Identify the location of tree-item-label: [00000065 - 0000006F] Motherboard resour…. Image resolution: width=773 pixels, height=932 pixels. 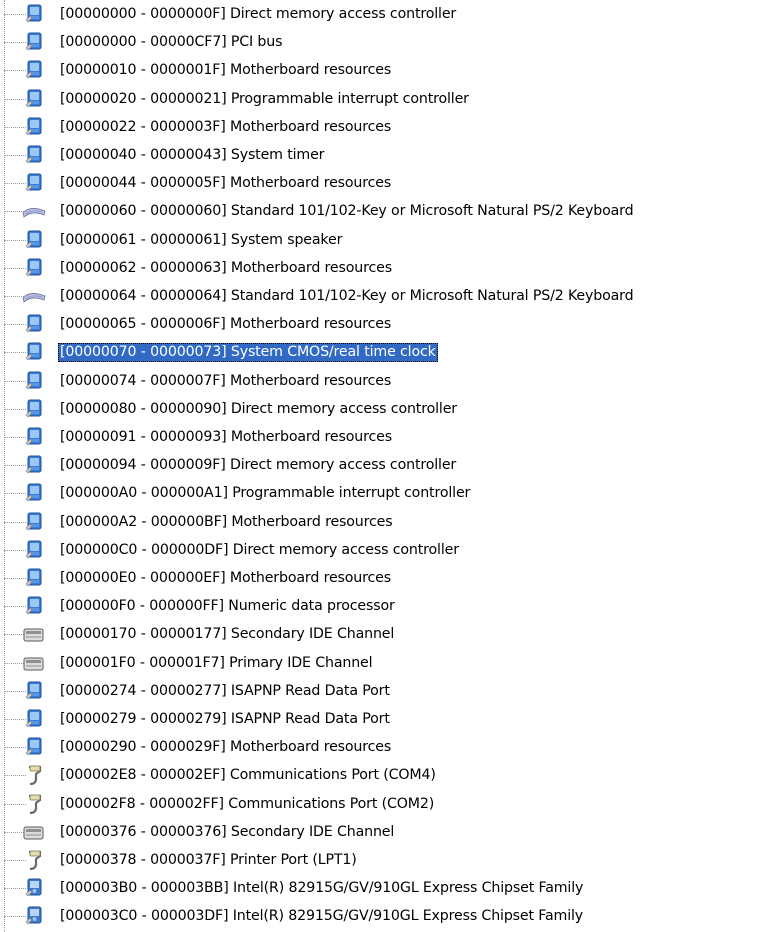
(225, 324).